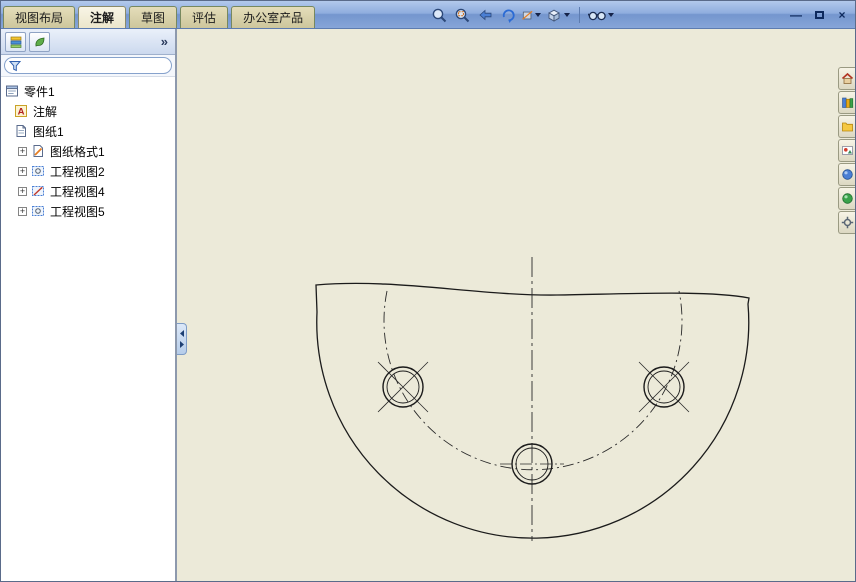  What do you see at coordinates (204, 17) in the screenshot?
I see `tab-evaluate: 评估` at bounding box center [204, 17].